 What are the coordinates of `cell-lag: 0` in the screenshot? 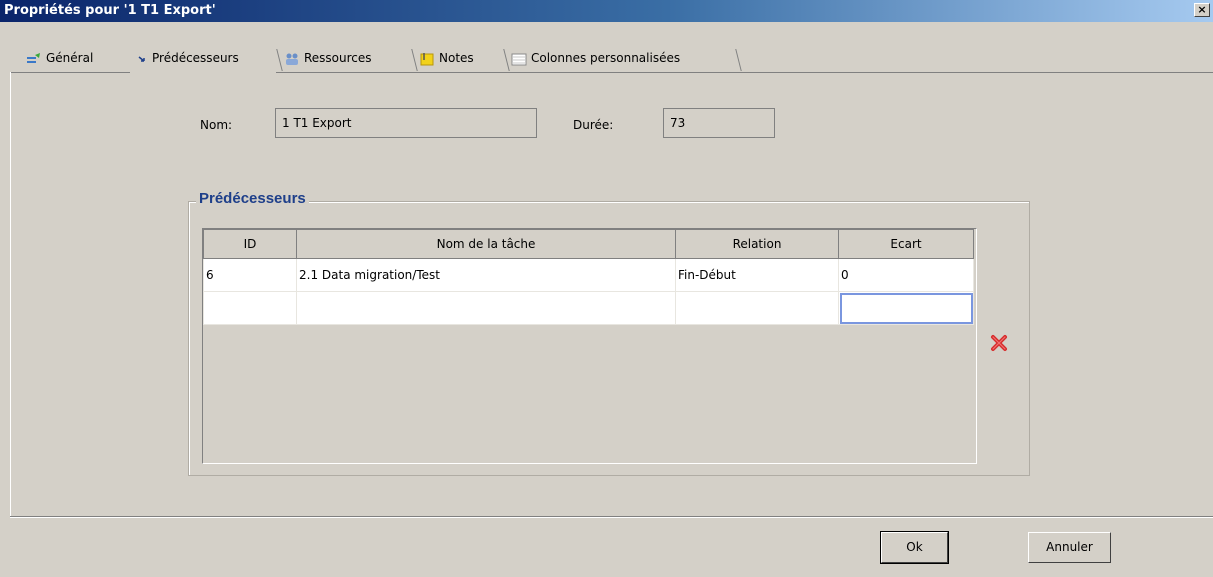 It's located at (906, 275).